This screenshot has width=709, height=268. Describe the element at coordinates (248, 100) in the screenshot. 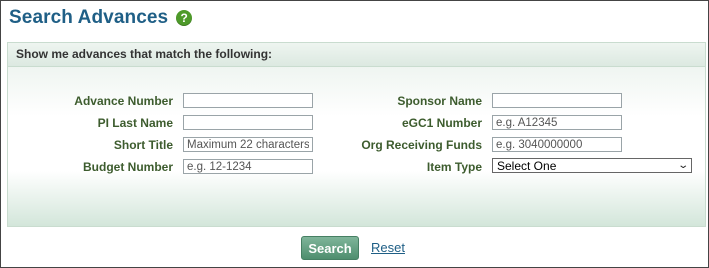

I see `advance-number-input` at that location.